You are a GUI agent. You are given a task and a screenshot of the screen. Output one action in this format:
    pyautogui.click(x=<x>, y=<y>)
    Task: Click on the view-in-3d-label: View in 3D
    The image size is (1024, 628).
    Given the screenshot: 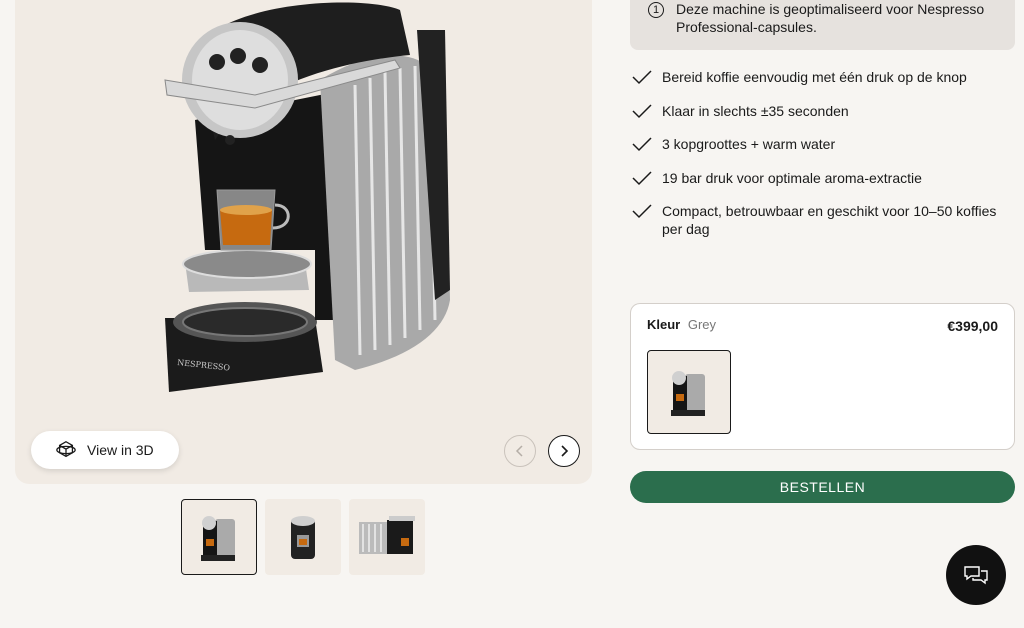 What is the action you would take?
    pyautogui.click(x=120, y=450)
    